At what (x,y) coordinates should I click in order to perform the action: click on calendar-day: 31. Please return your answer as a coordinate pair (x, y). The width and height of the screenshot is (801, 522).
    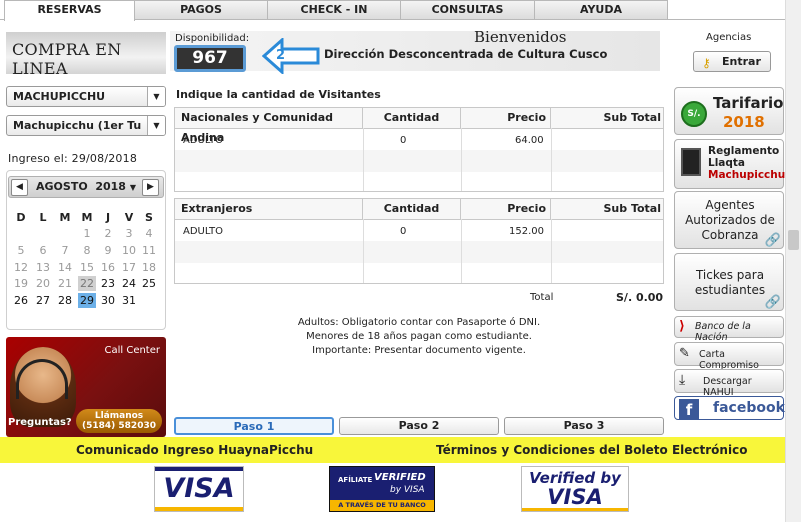
    Looking at the image, I should click on (129, 300).